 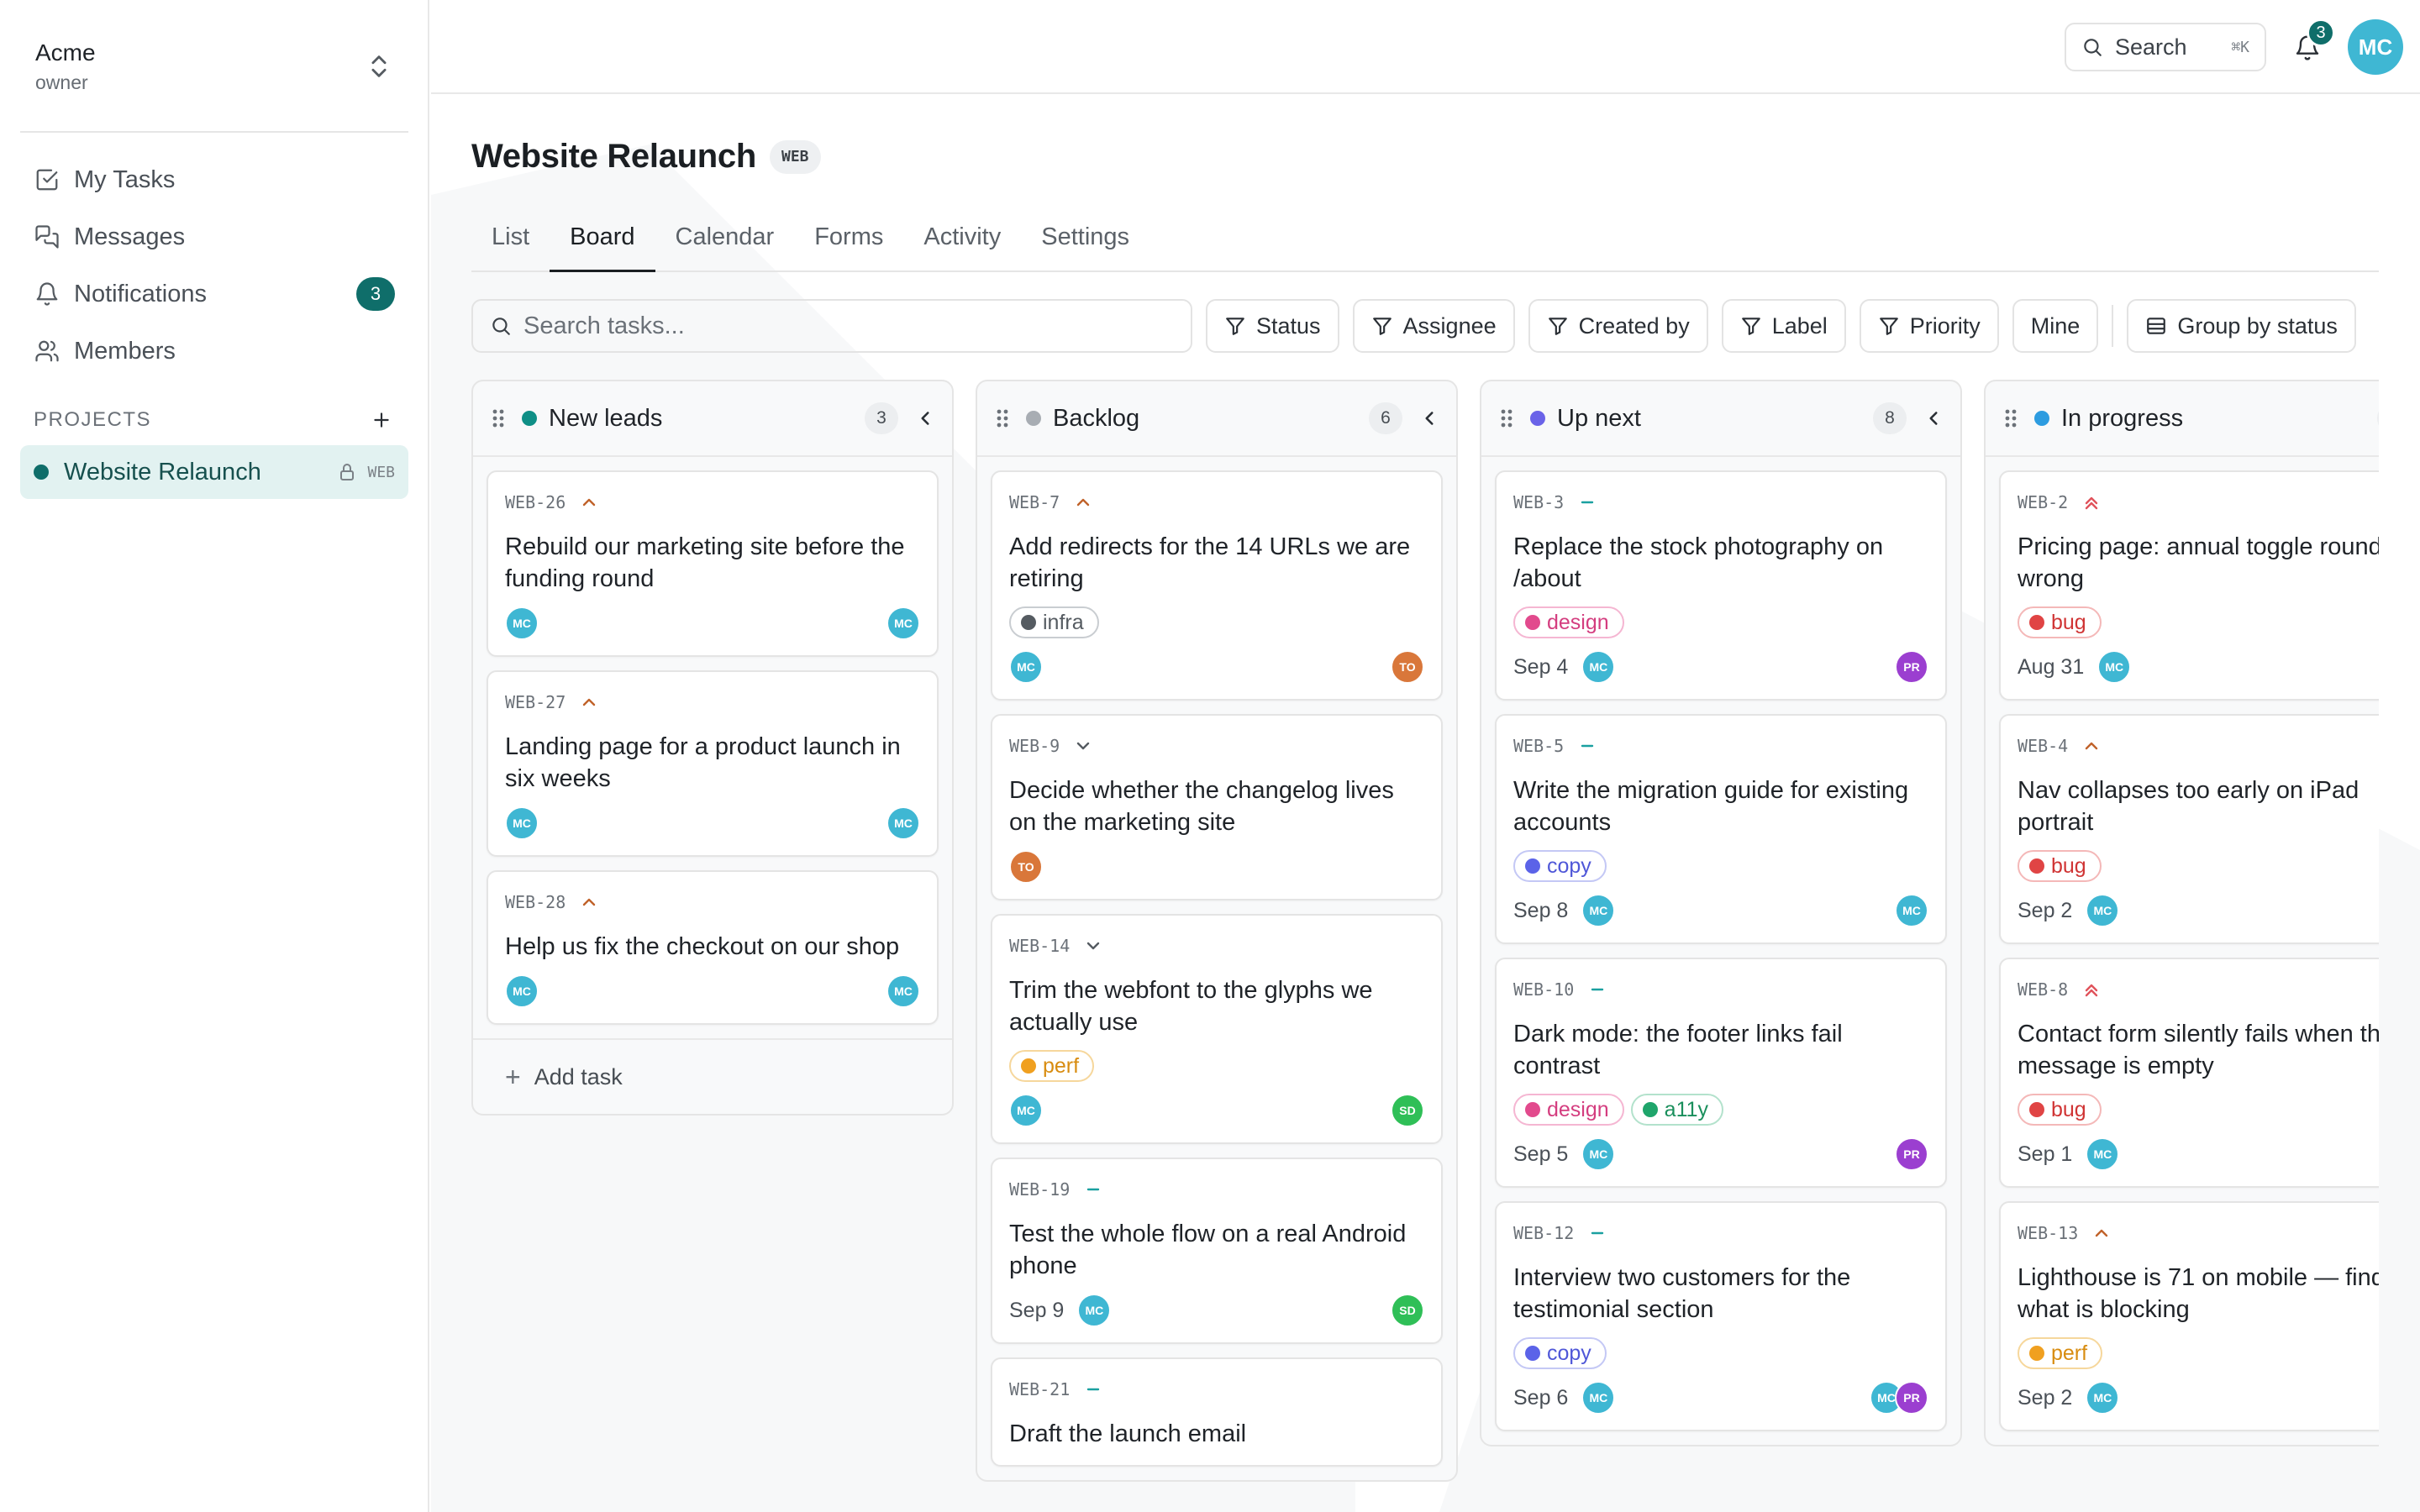 I want to click on task-search-input, so click(x=842, y=326).